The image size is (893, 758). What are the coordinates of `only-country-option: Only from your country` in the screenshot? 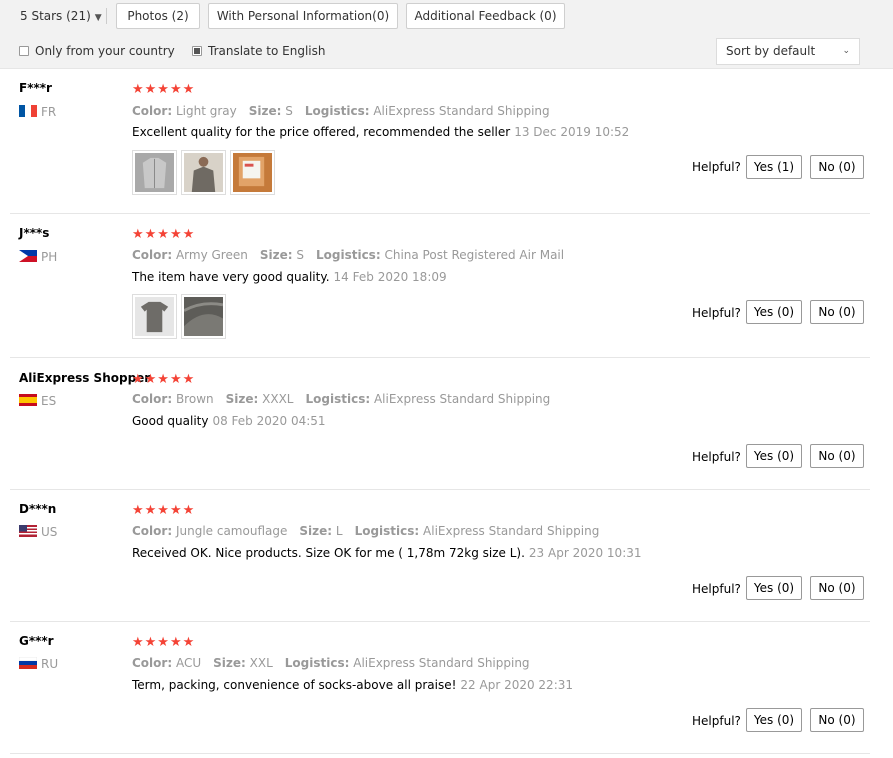 It's located at (97, 51).